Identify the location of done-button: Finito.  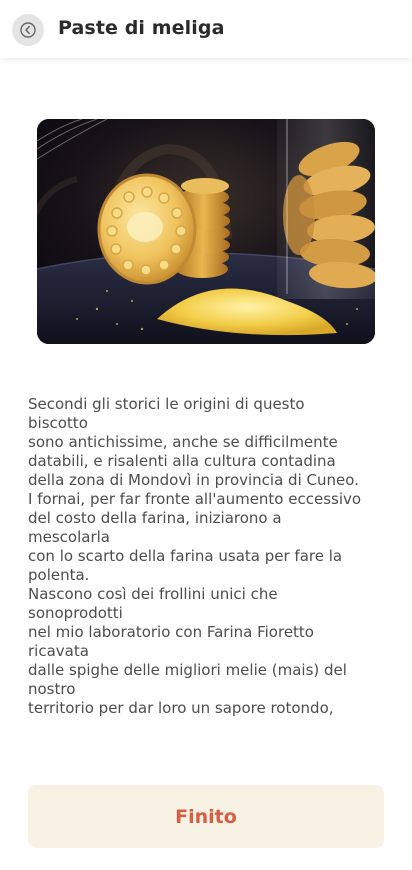
(206, 816).